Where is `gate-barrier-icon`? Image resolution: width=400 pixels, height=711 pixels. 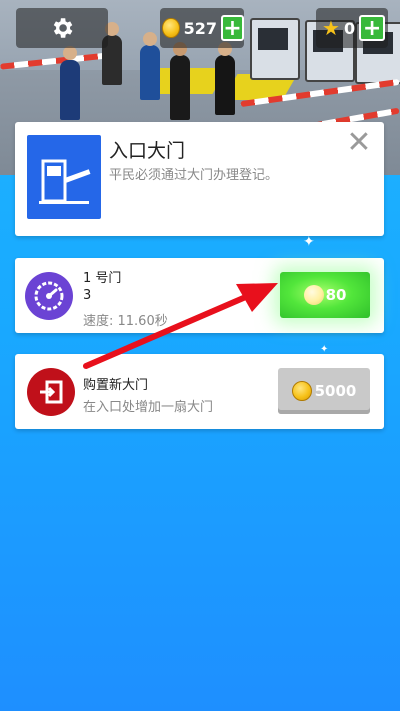 gate-barrier-icon is located at coordinates (64, 177).